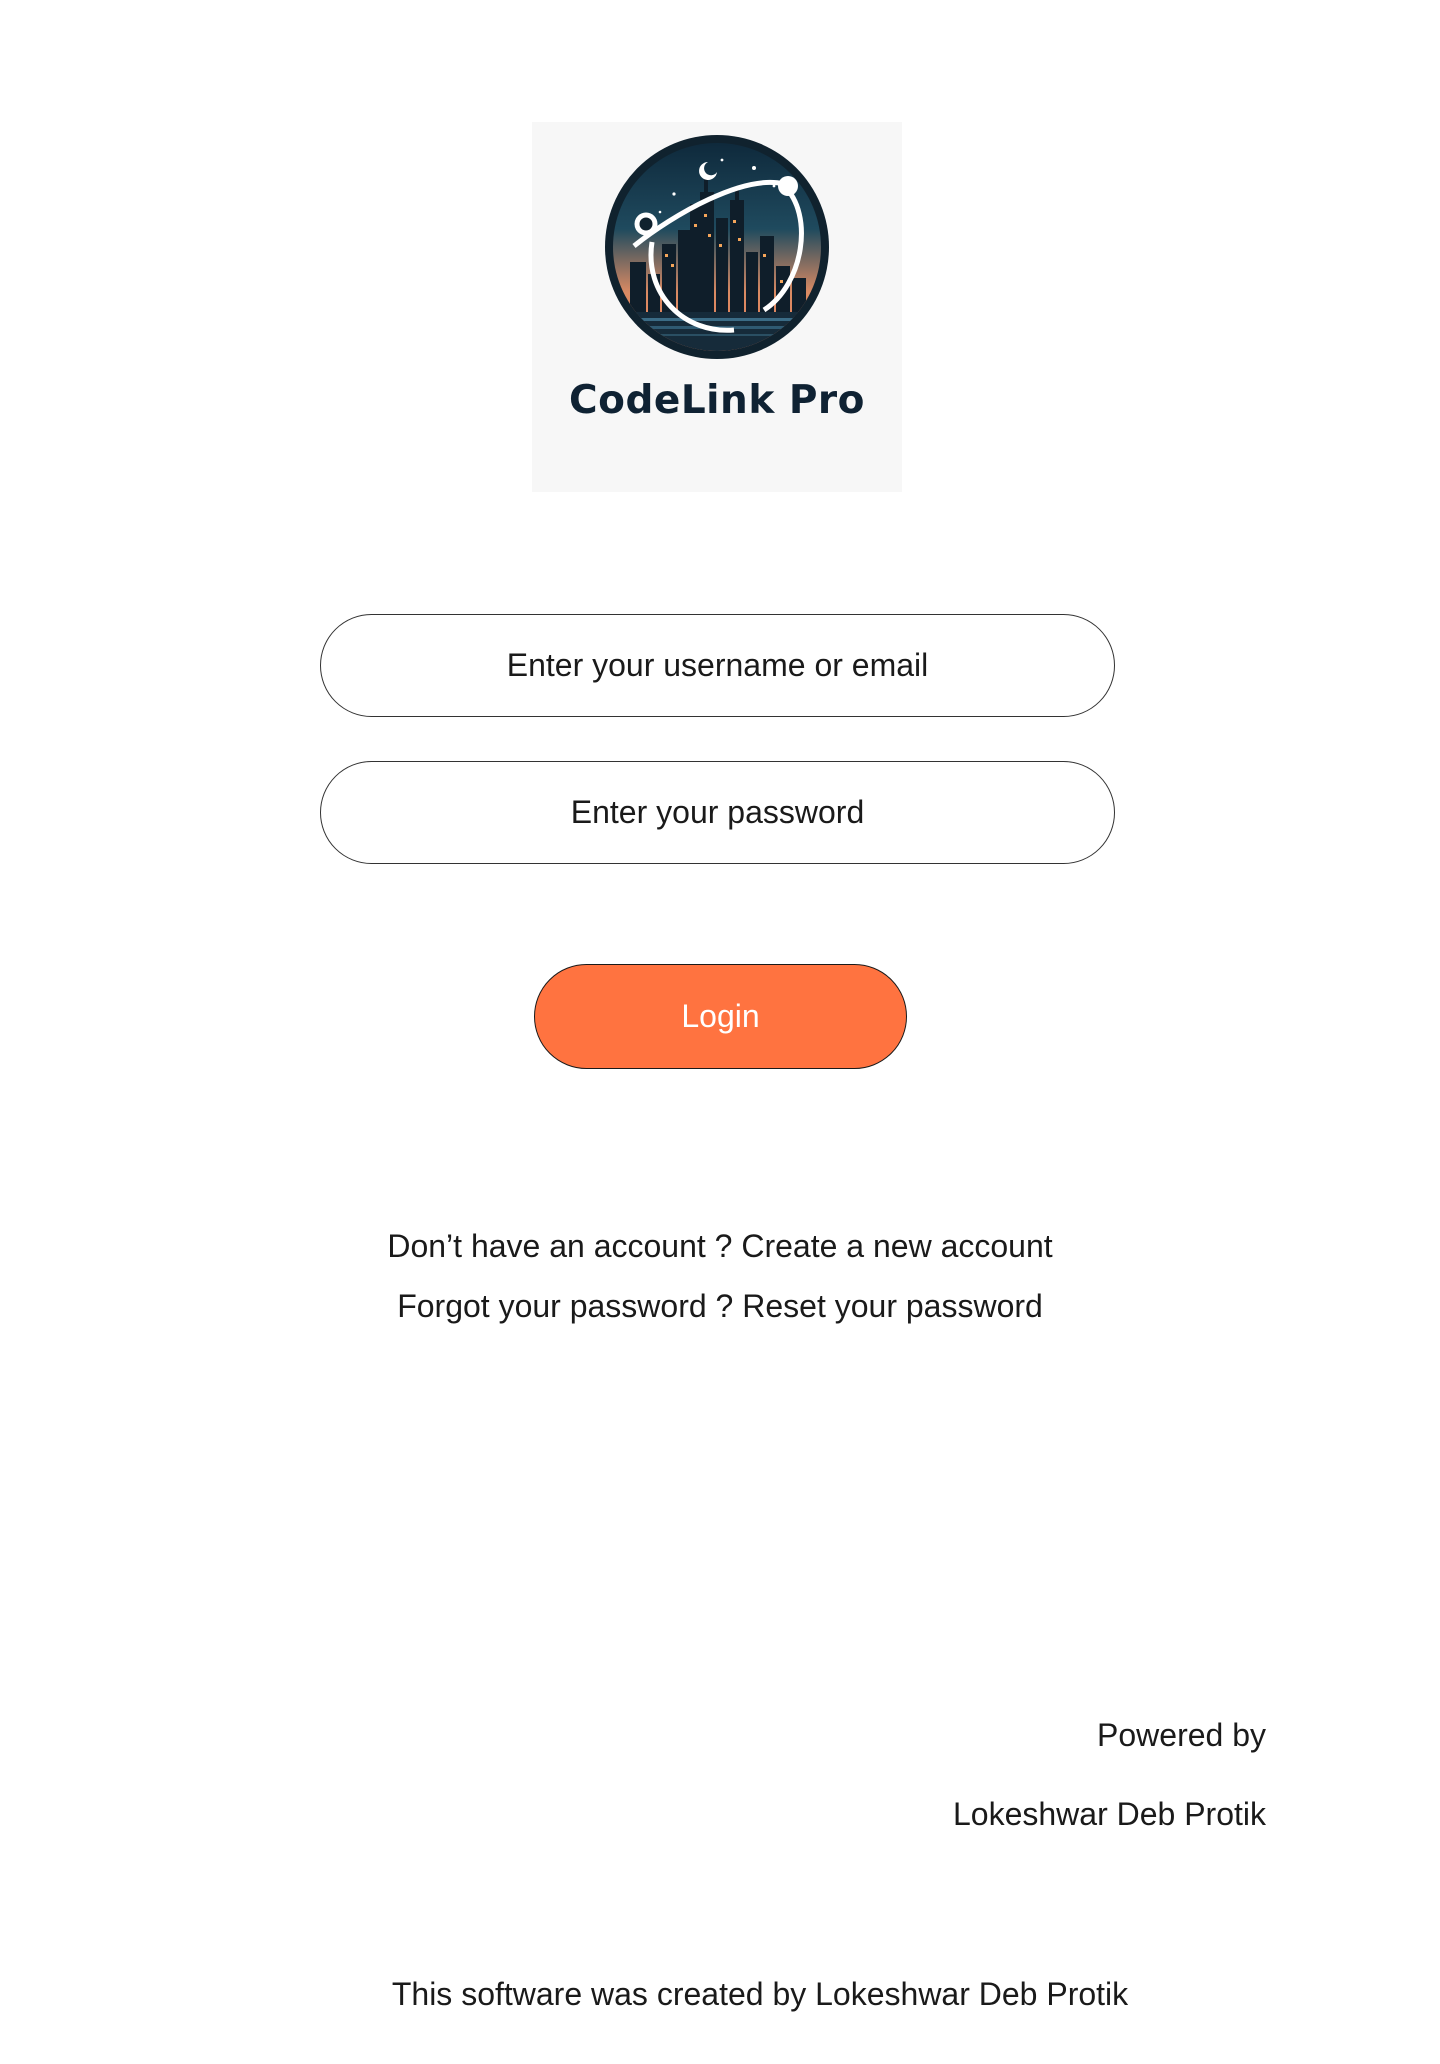  I want to click on create-account-link: Create a new account, so click(896, 1246).